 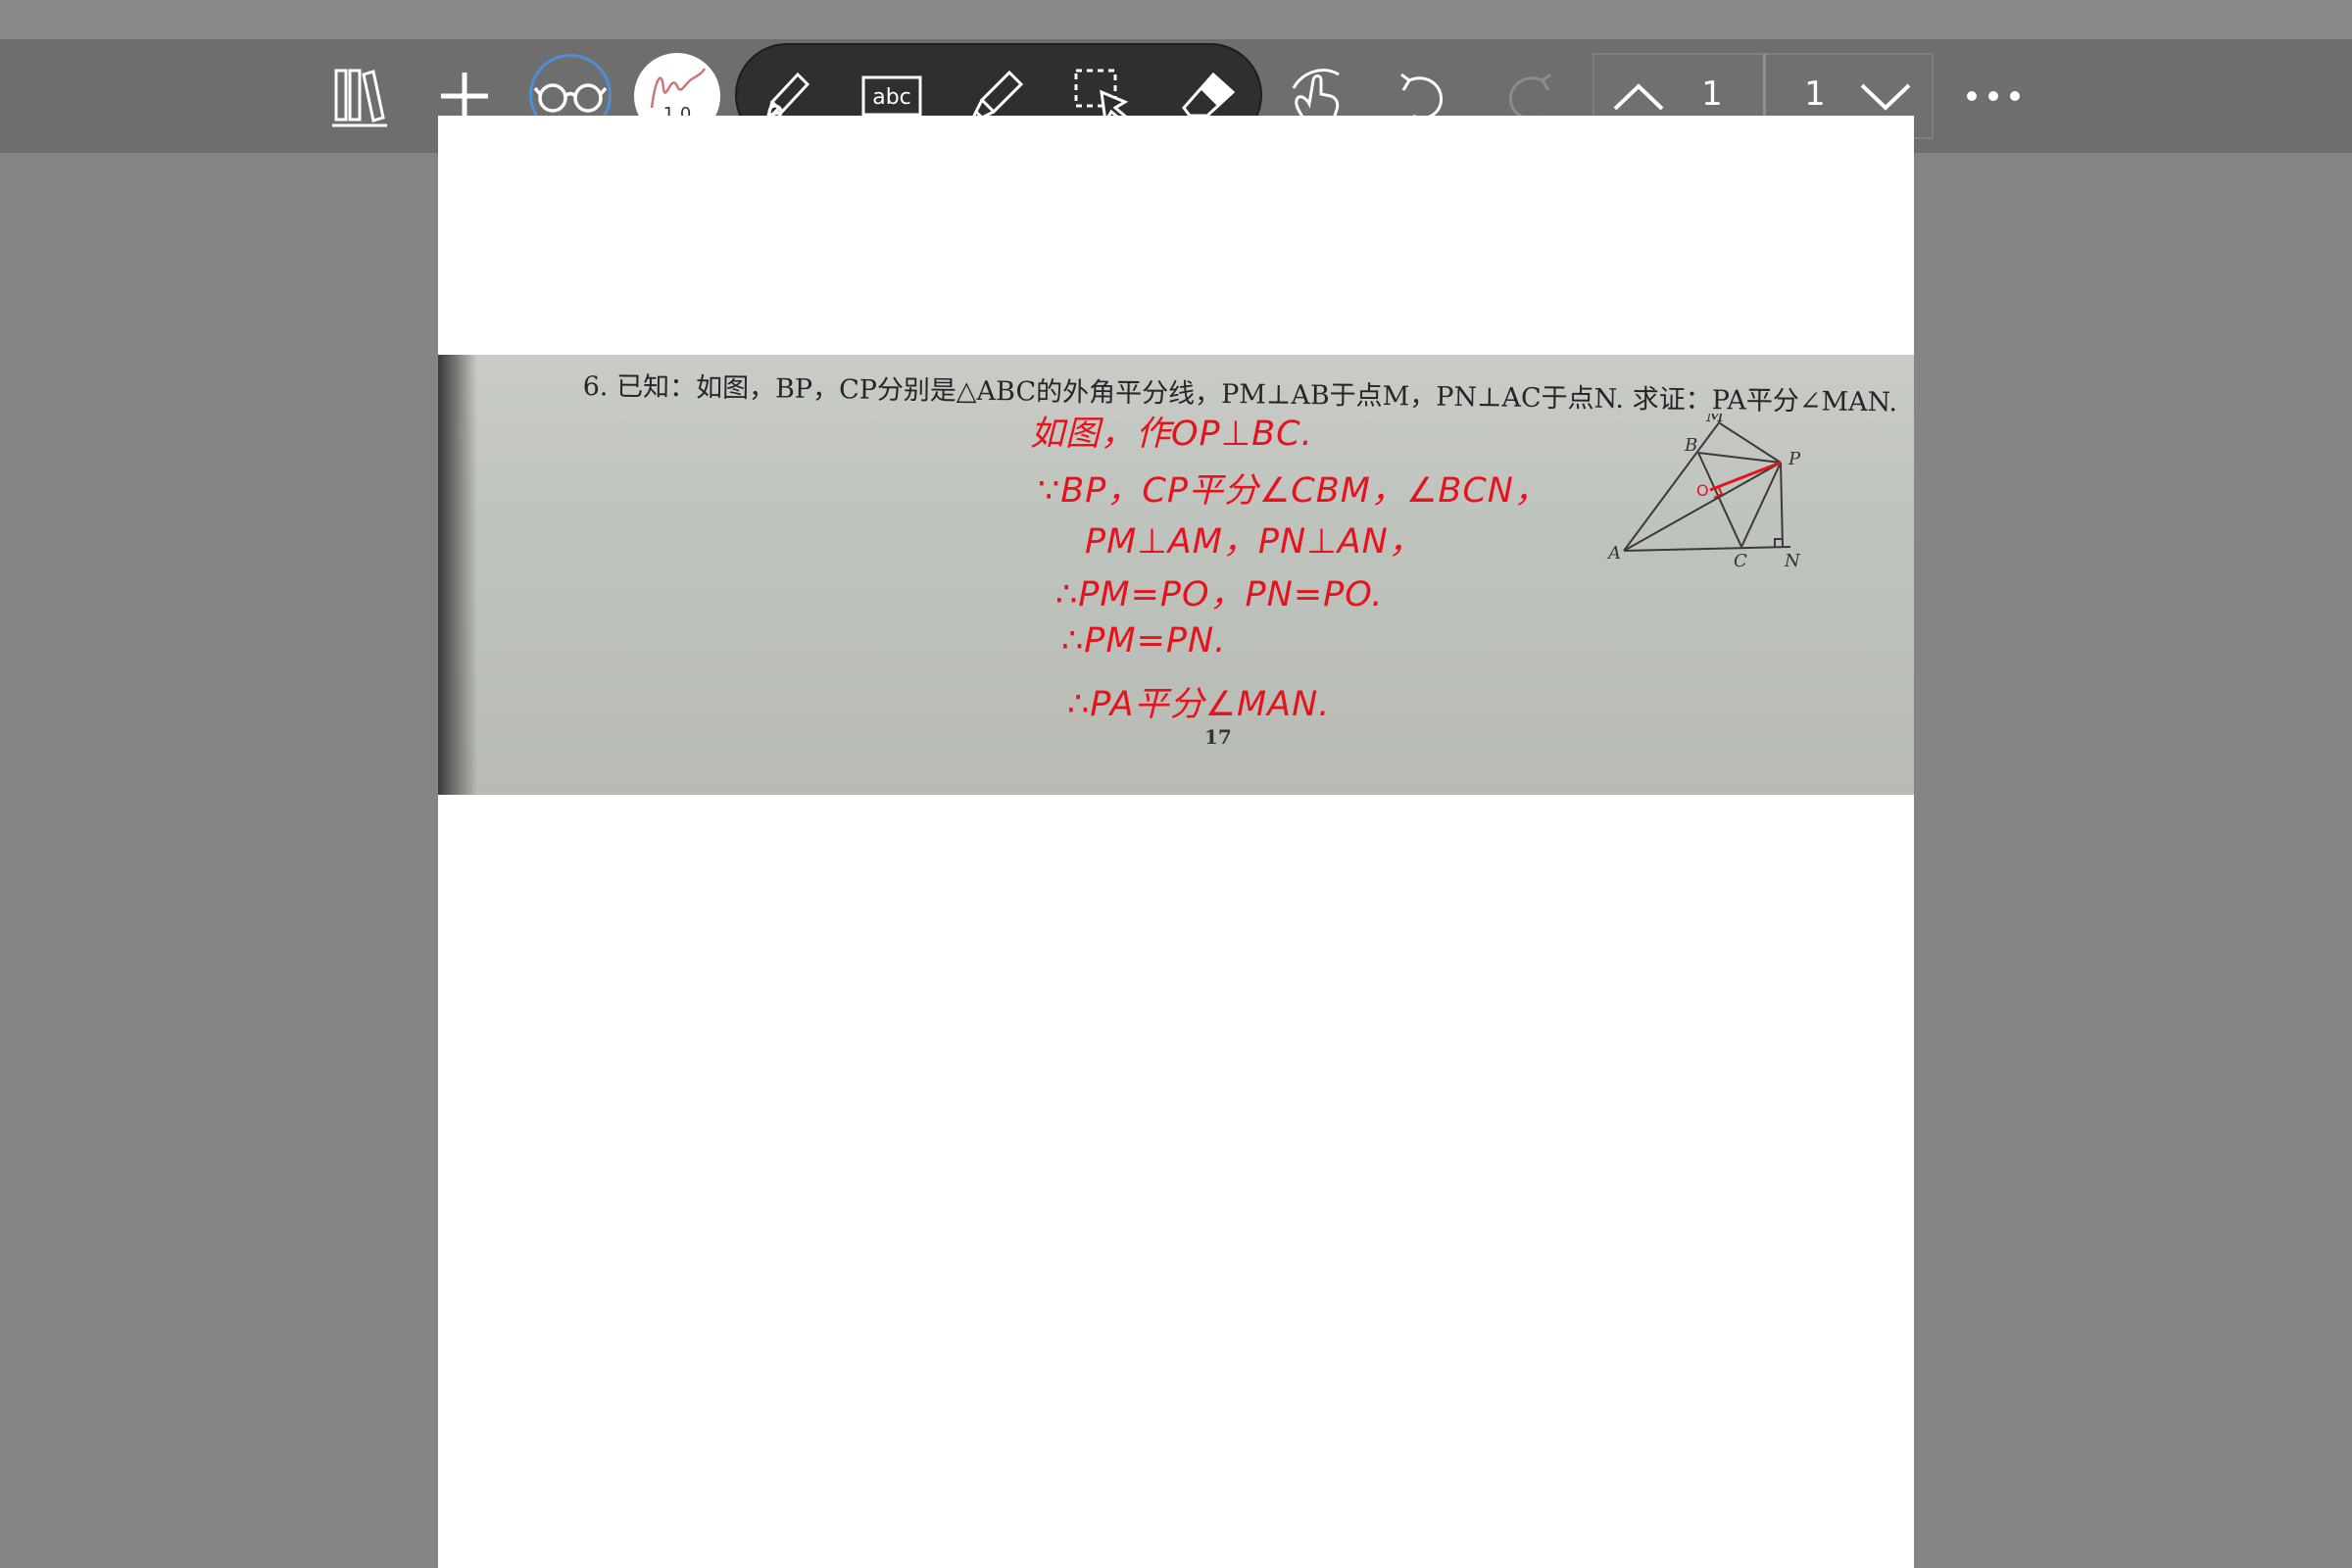 What do you see at coordinates (1254, 542) in the screenshot?
I see `handwriting-line-3: PM⊥AM，PN⊥AN，` at bounding box center [1254, 542].